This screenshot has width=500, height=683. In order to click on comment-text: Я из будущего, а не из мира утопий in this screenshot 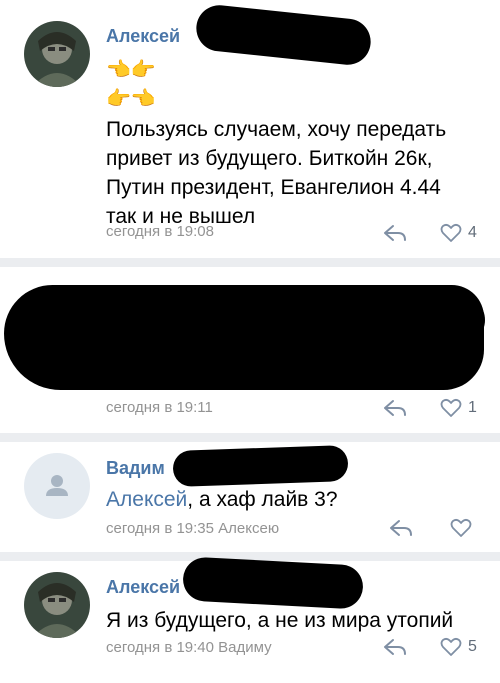, I will do `click(280, 620)`.